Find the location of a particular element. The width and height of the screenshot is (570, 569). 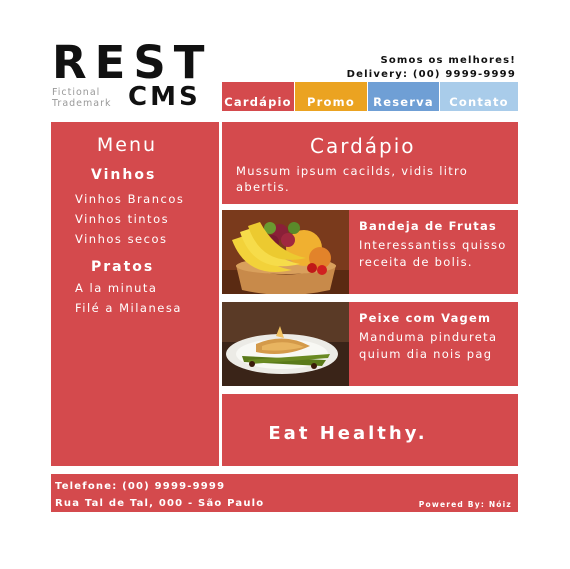

cardapio-title: Cardápio is located at coordinates (363, 146).